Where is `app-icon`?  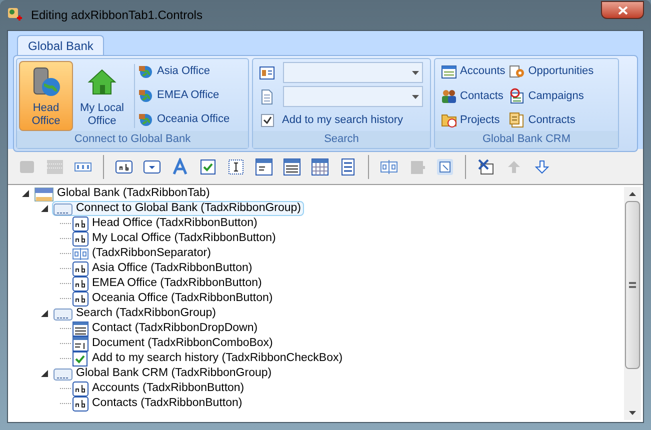
app-icon is located at coordinates (15, 15).